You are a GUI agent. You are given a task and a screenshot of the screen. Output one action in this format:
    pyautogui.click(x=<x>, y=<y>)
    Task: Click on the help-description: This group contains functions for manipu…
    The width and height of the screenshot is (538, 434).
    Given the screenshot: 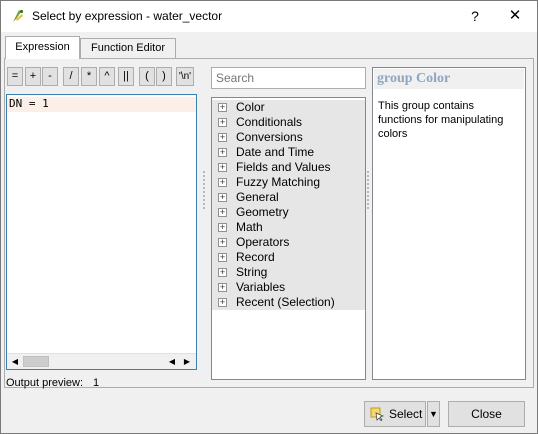 What is the action you would take?
    pyautogui.click(x=441, y=120)
    